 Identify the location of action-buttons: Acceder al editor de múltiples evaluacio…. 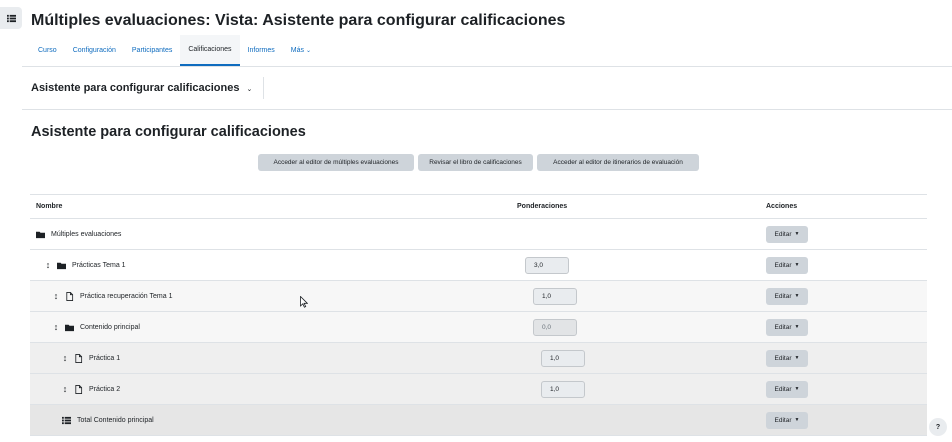
(478, 162).